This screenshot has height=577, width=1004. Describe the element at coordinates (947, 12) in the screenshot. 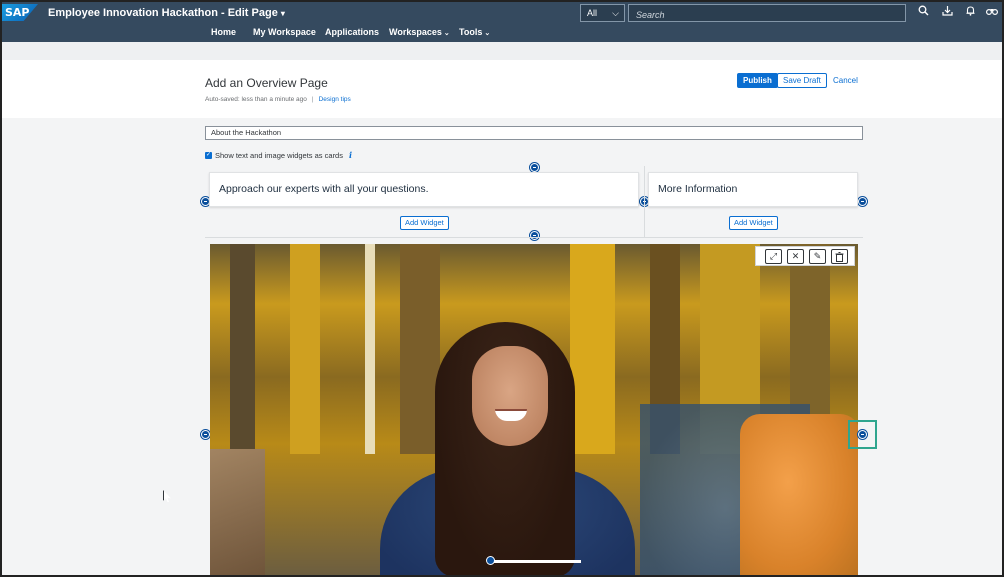

I see `download-icon` at that location.